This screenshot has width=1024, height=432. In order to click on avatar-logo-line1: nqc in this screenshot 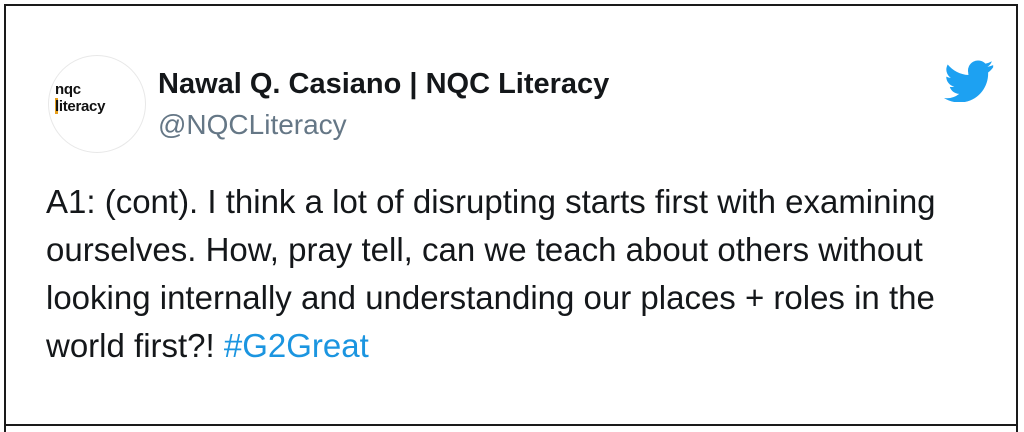, I will do `click(68, 89)`.